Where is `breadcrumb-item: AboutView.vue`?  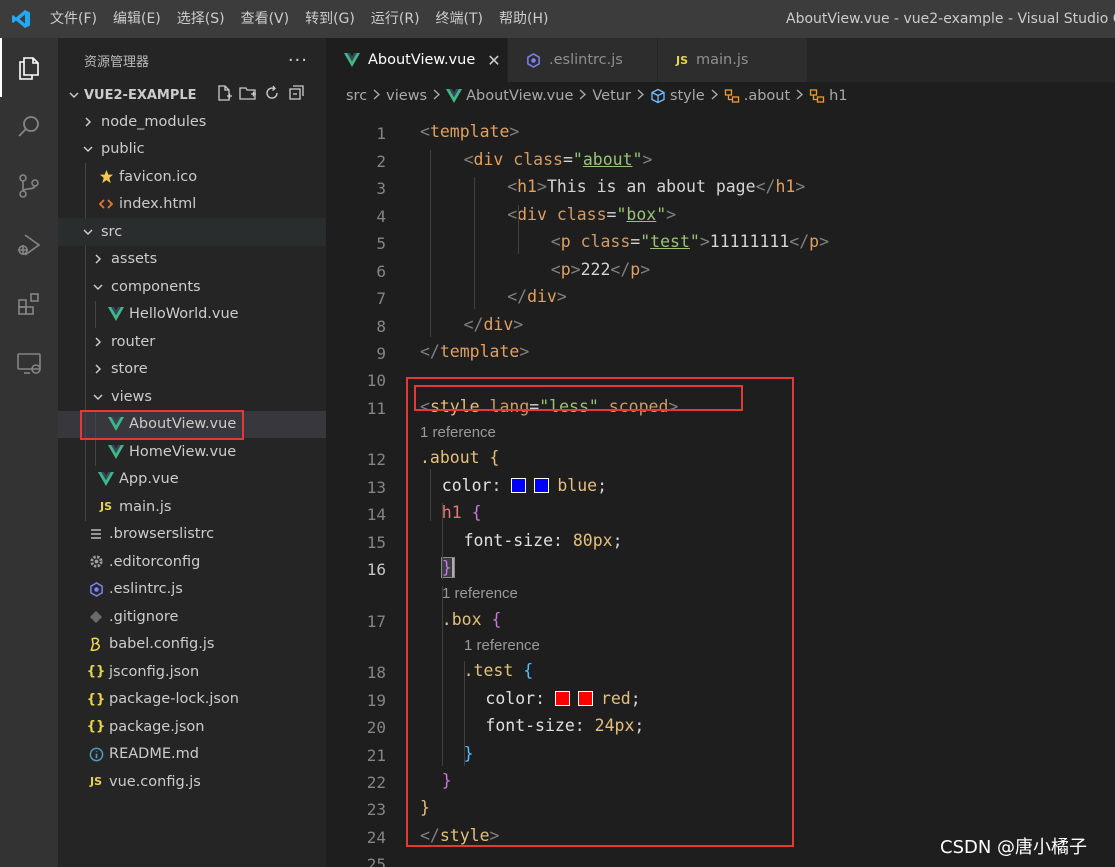 breadcrumb-item: AboutView.vue is located at coordinates (519, 96).